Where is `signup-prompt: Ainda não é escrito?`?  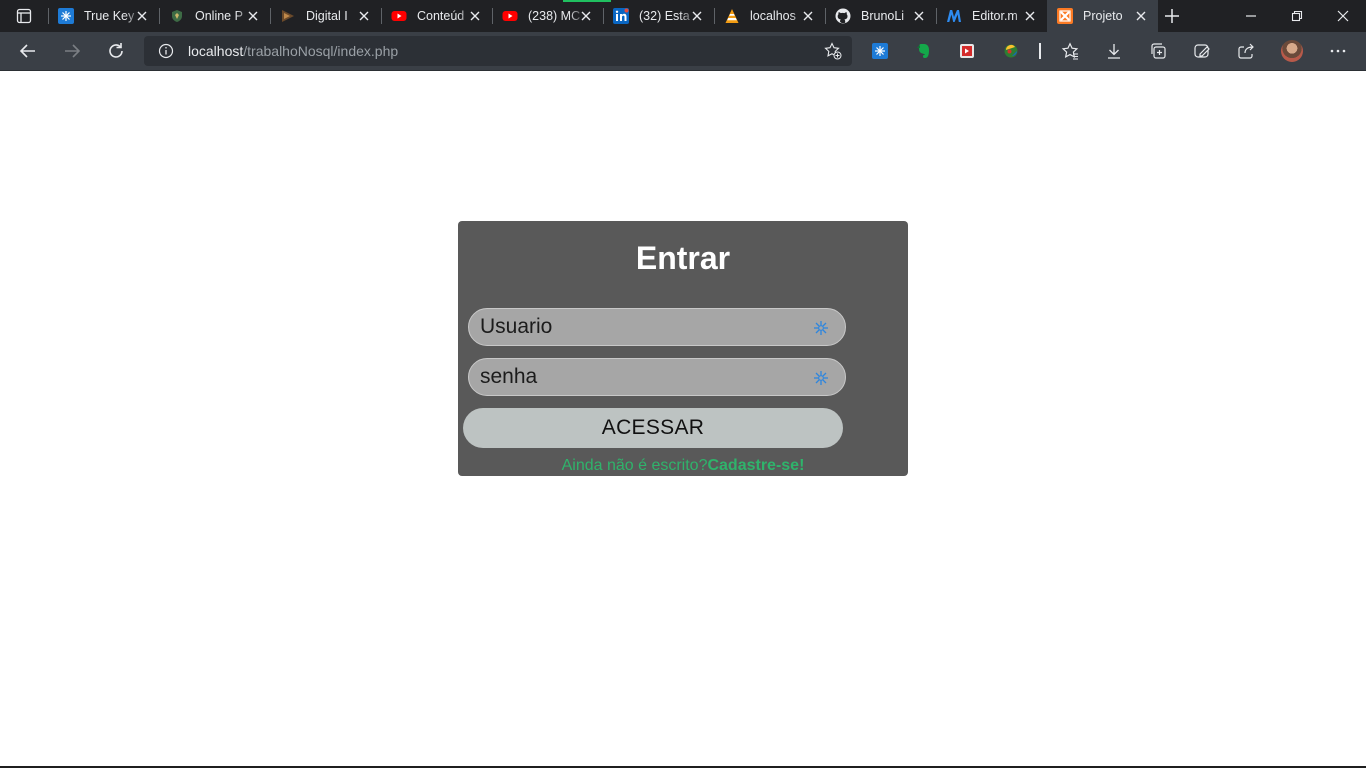 signup-prompt: Ainda não é escrito? is located at coordinates (634, 465).